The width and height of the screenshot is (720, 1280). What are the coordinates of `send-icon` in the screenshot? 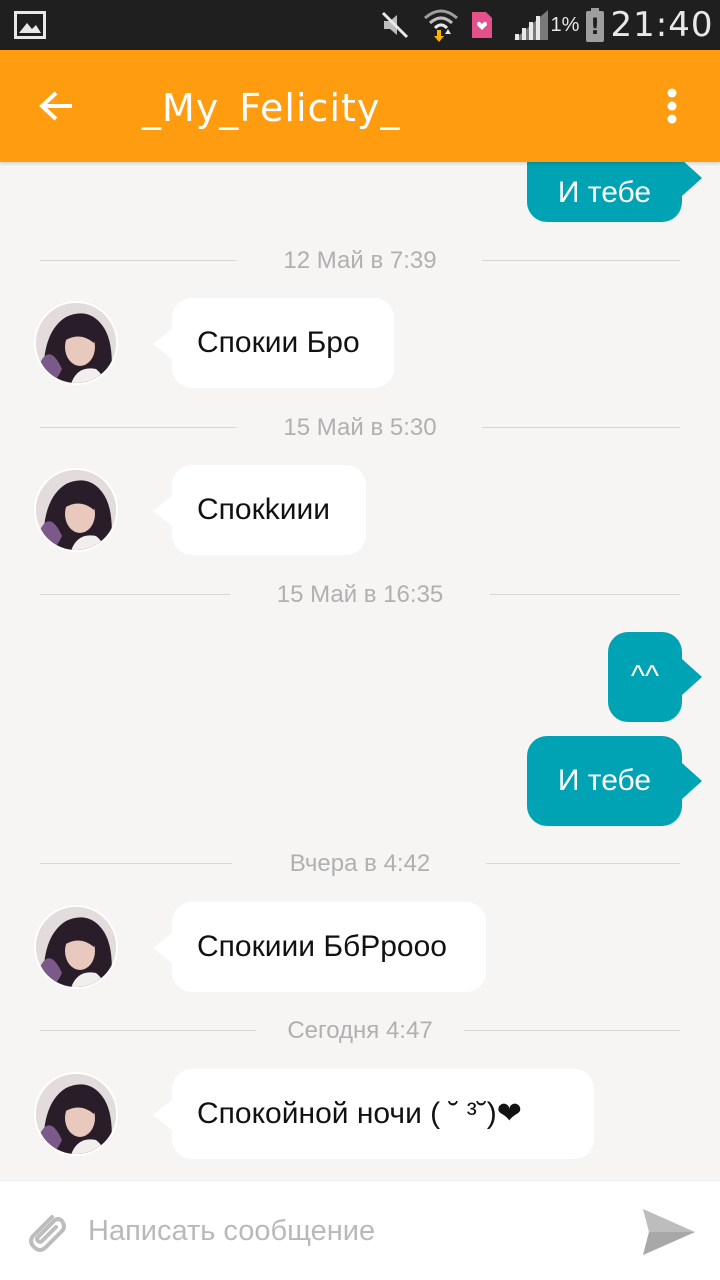 It's located at (669, 1232).